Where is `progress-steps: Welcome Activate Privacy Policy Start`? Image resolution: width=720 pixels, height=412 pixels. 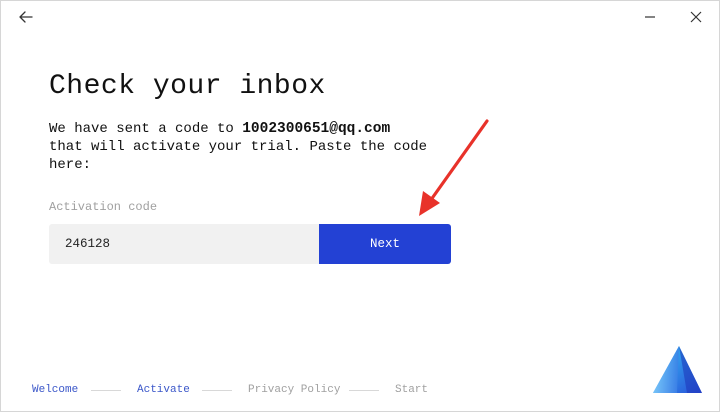 progress-steps: Welcome Activate Privacy Policy Start is located at coordinates (231, 391).